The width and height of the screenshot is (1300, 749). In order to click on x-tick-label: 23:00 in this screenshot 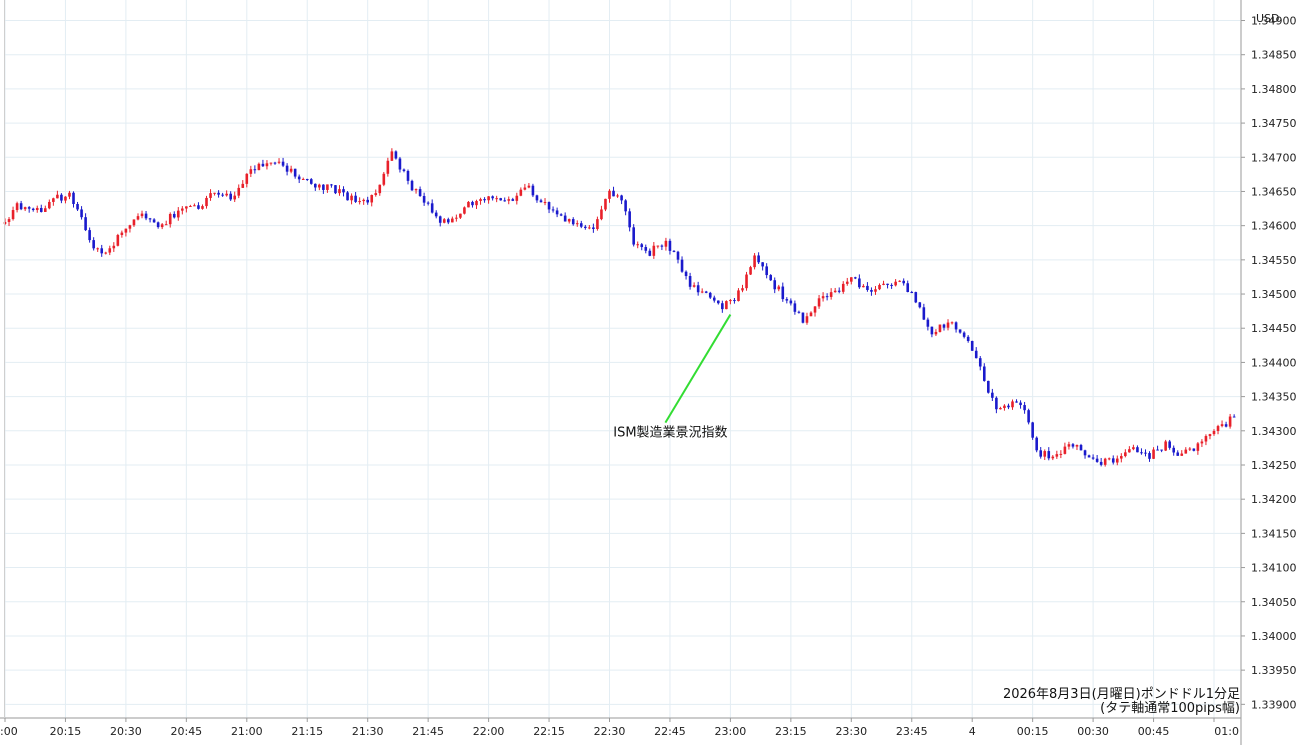, I will do `click(731, 731)`.